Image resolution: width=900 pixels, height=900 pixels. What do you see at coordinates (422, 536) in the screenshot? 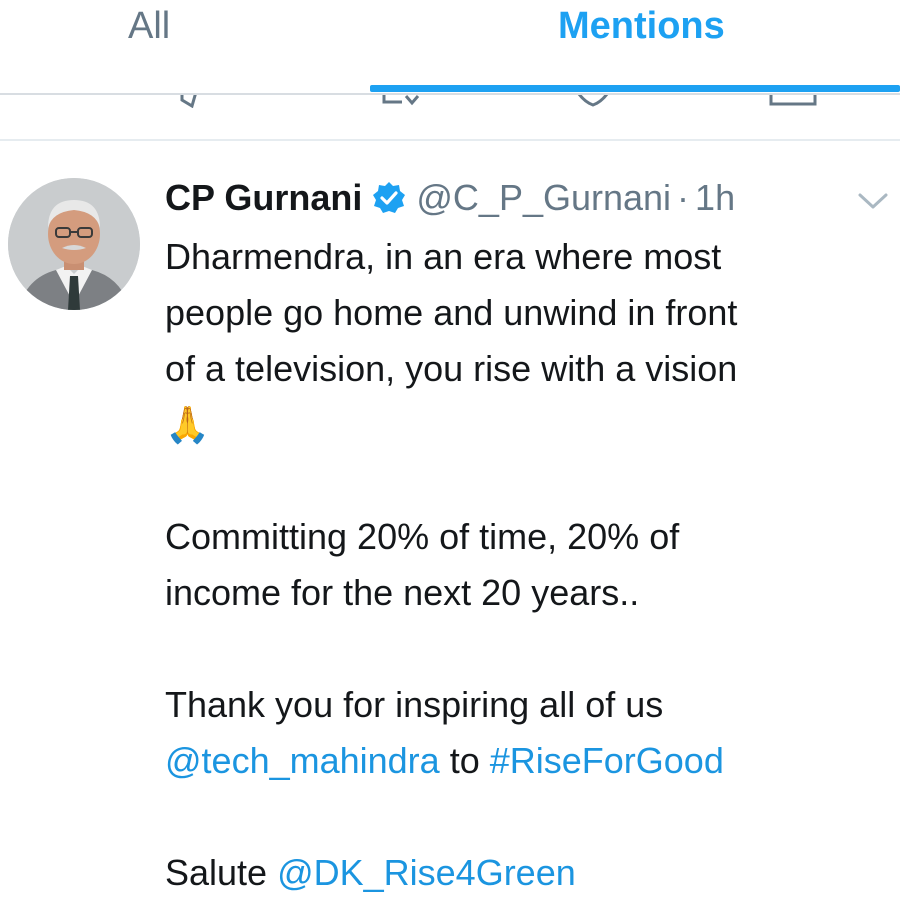
I see `tweet-line: Committing 20% of time, 20% of` at bounding box center [422, 536].